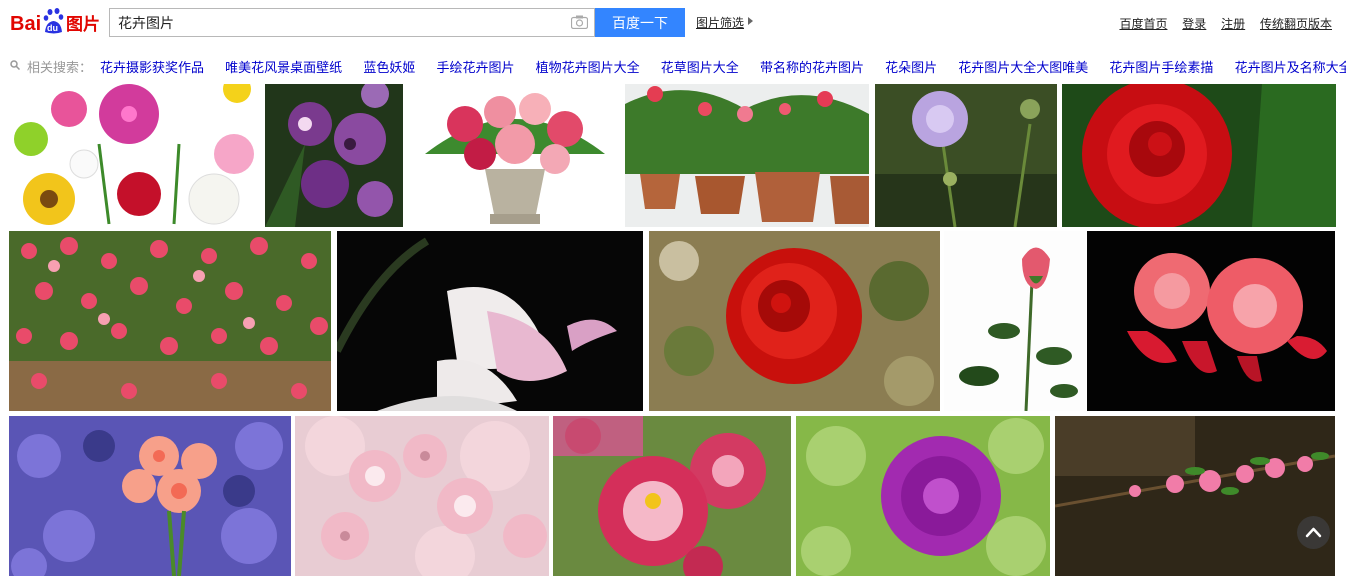 The width and height of the screenshot is (1346, 578). I want to click on image-thumb-peach-blossom-branch, so click(1195, 496).